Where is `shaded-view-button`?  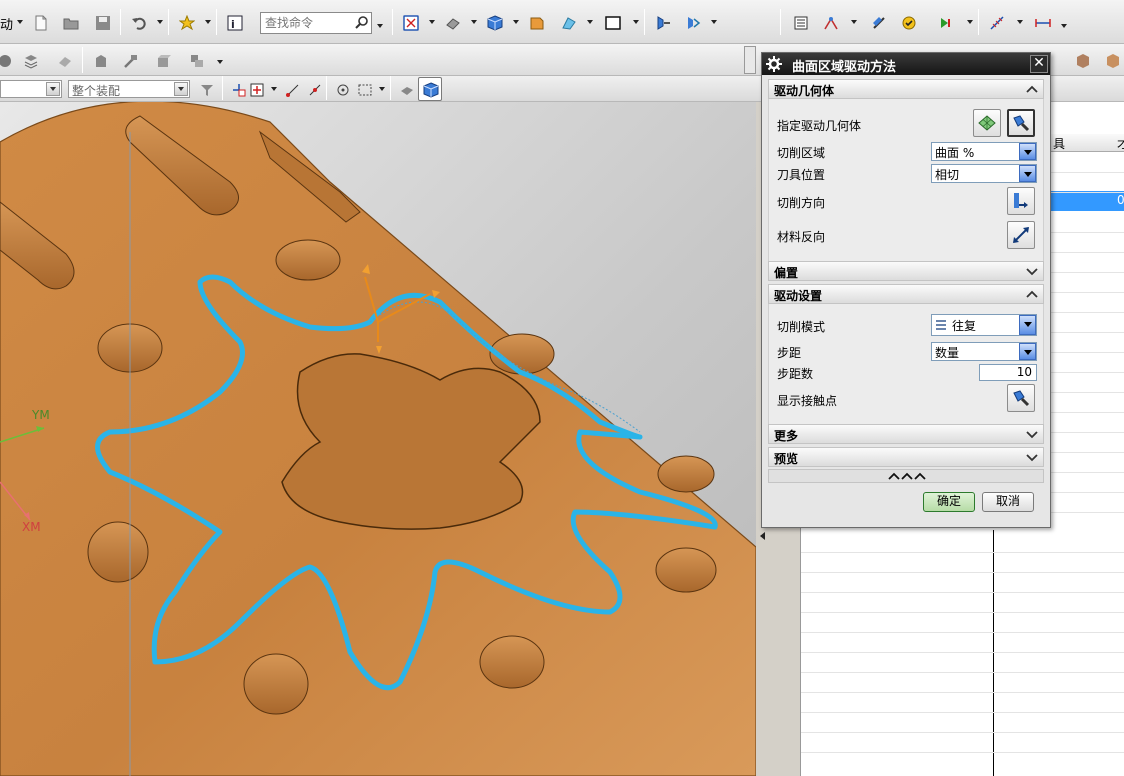
shaded-view-button is located at coordinates (406, 89).